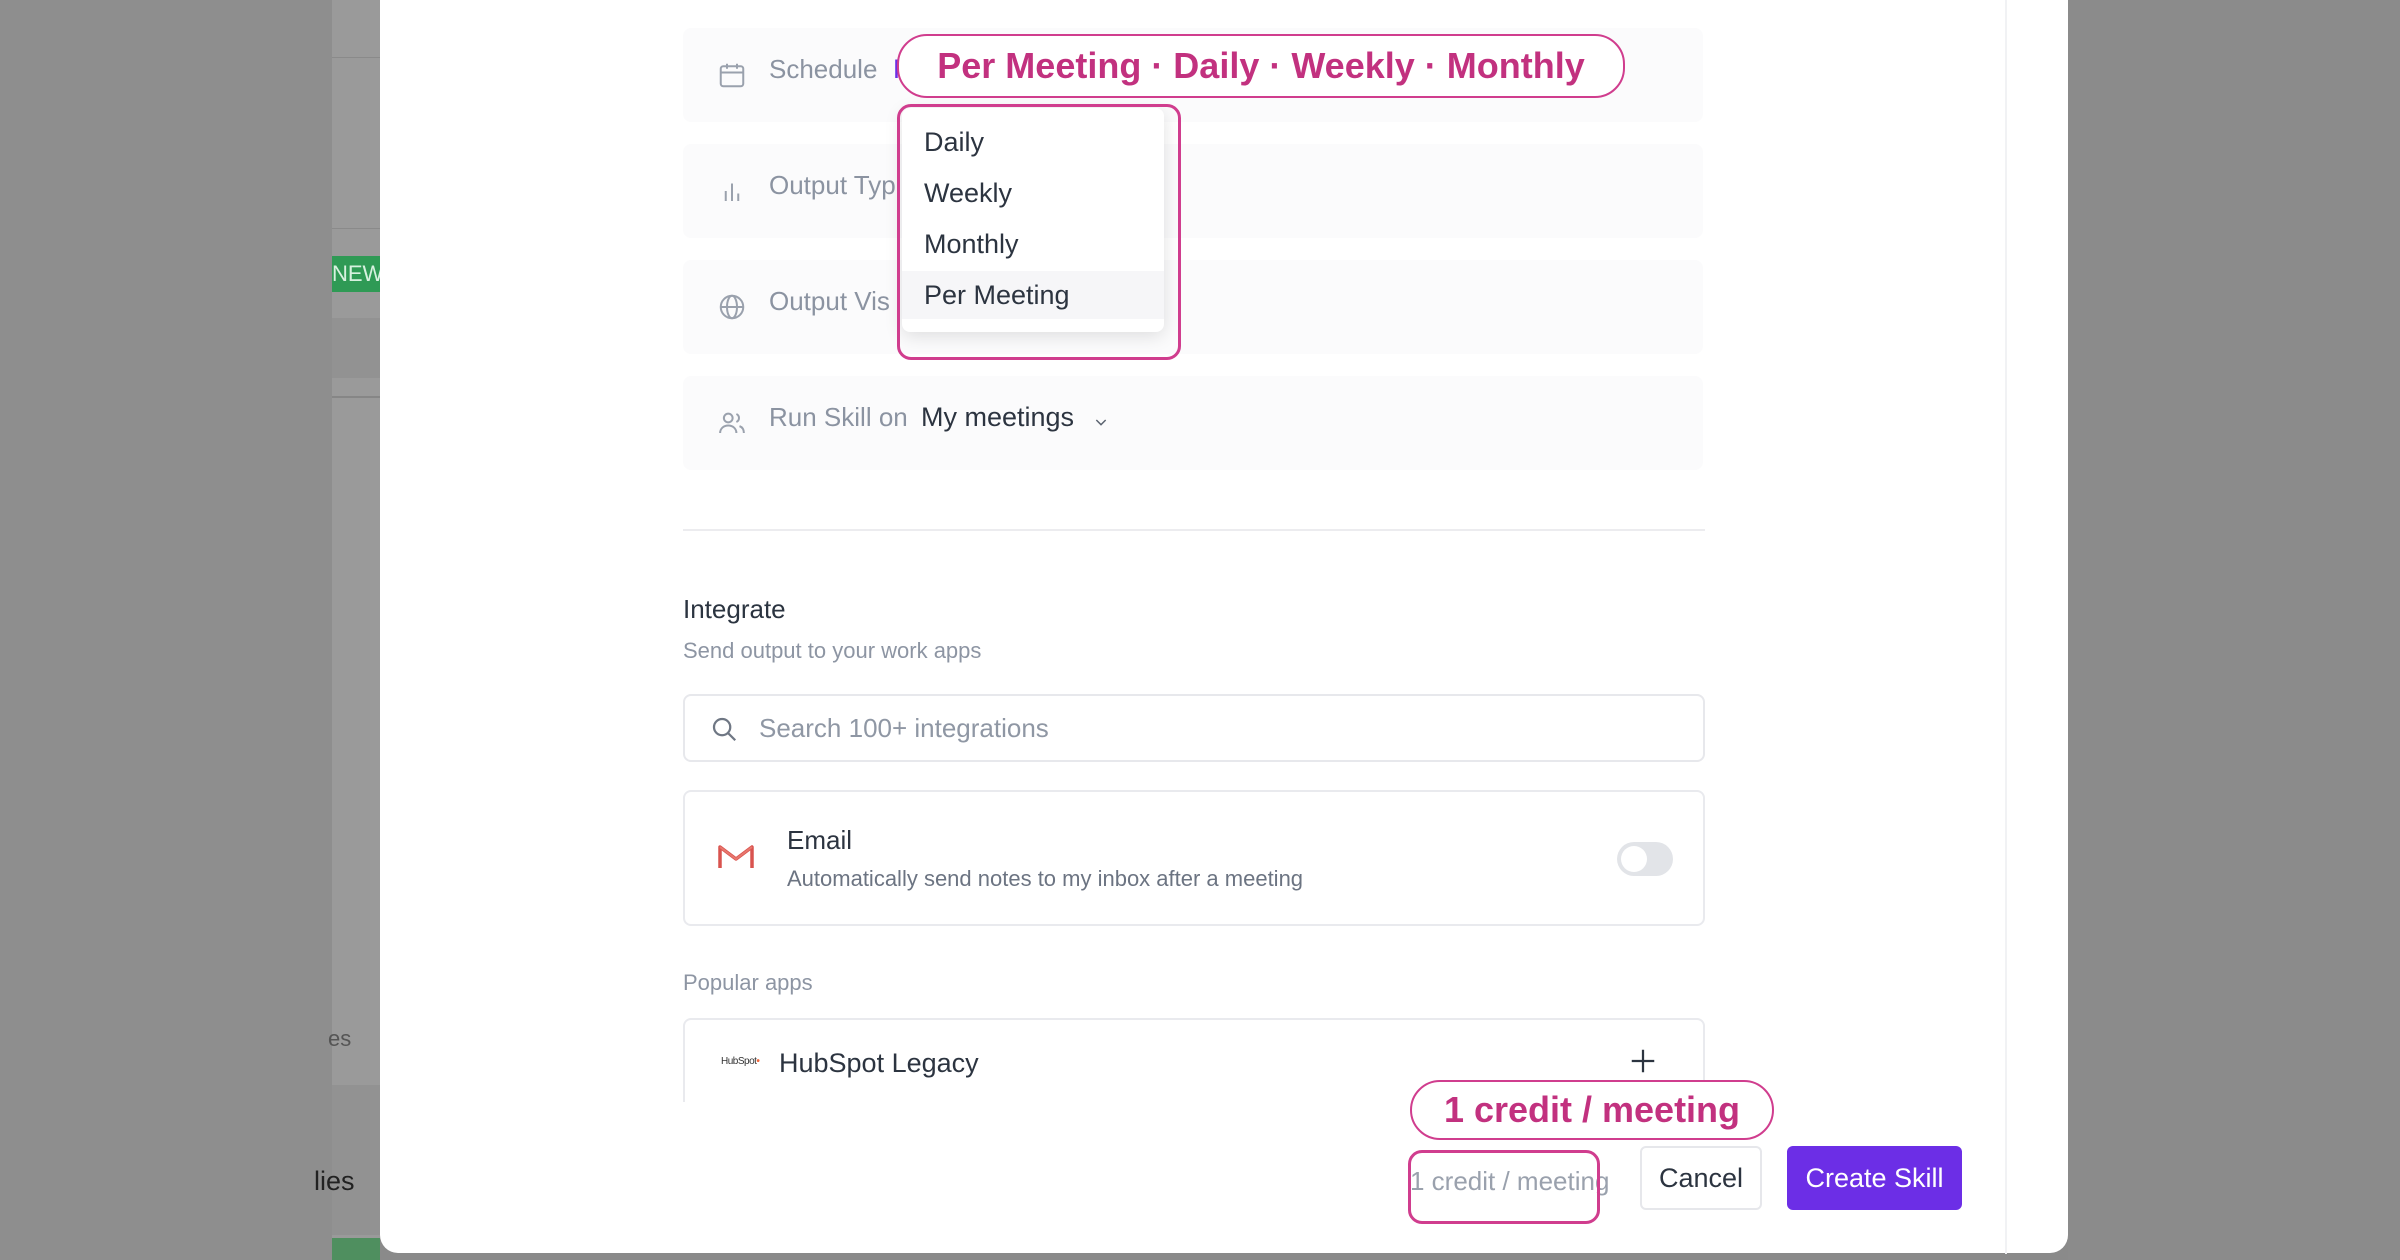 Image resolution: width=2400 pixels, height=1260 pixels. What do you see at coordinates (347, 630) in the screenshot?
I see `background-sidebar: NEW es lies` at bounding box center [347, 630].